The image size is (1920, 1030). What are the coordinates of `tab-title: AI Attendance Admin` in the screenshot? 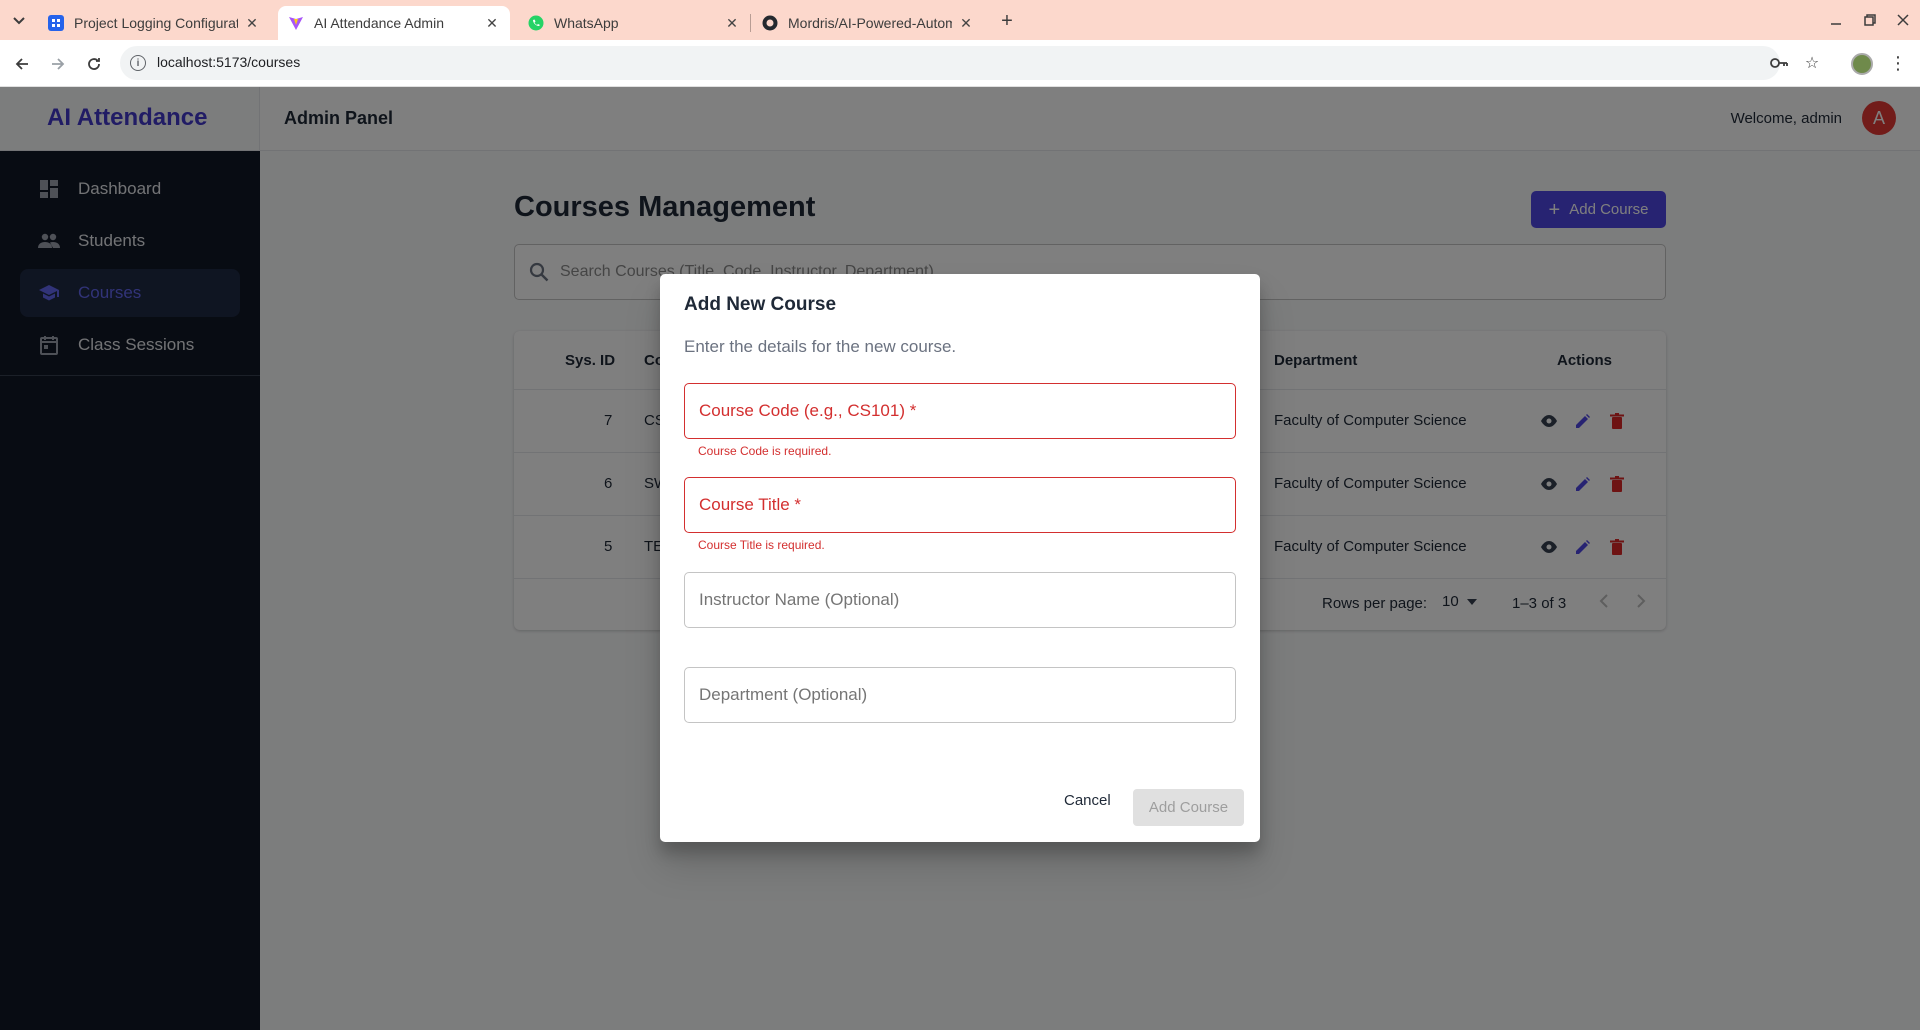 It's located at (379, 23).